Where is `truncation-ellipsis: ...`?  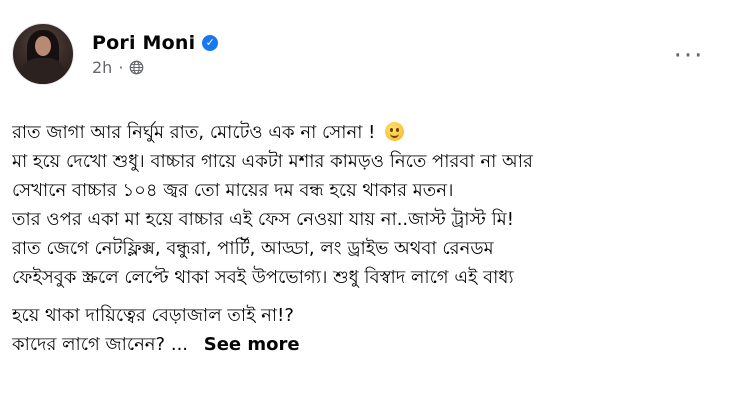
truncation-ellipsis: ... is located at coordinates (179, 344).